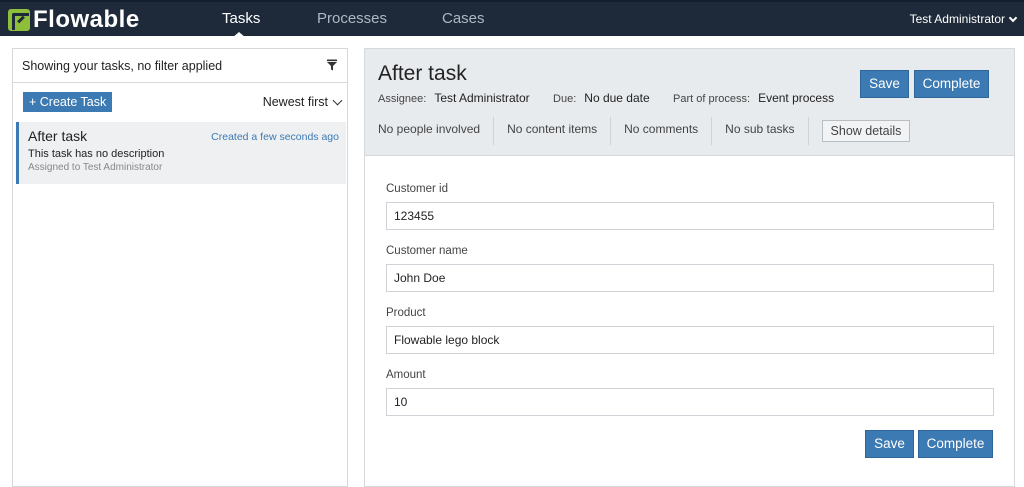  I want to click on flowable-logo: Flowable, so click(74, 19).